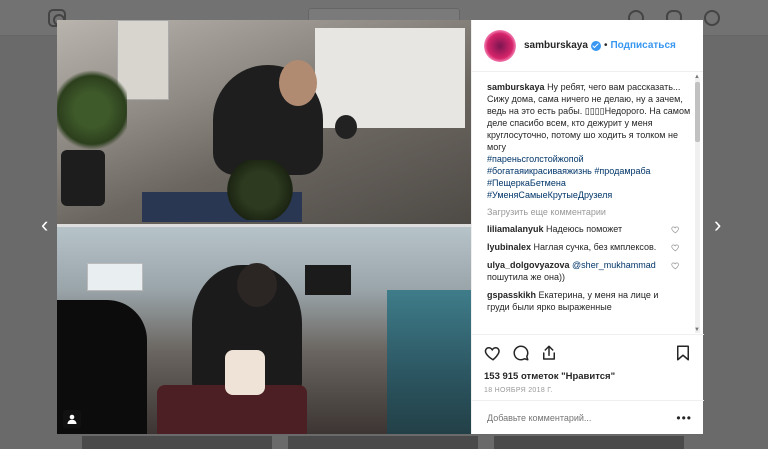 This screenshot has height=449, width=768. I want to click on comment-text: пошутила же она)), so click(526, 277).